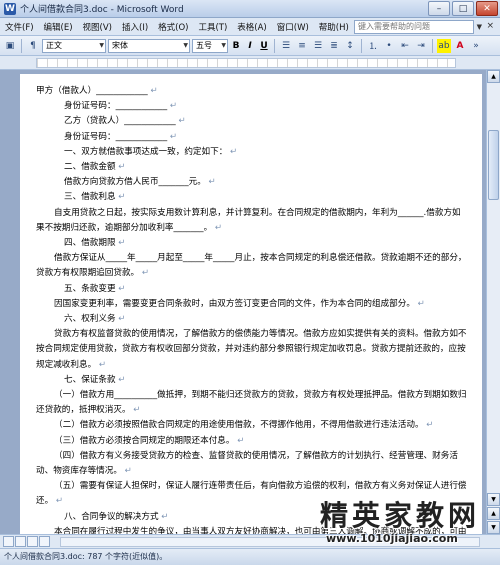 Image resolution: width=500 pixels, height=565 pixels. Describe the element at coordinates (252, 121) in the screenshot. I see `document-paragraph: 乙方（贷款人）____________ ↵` at that location.